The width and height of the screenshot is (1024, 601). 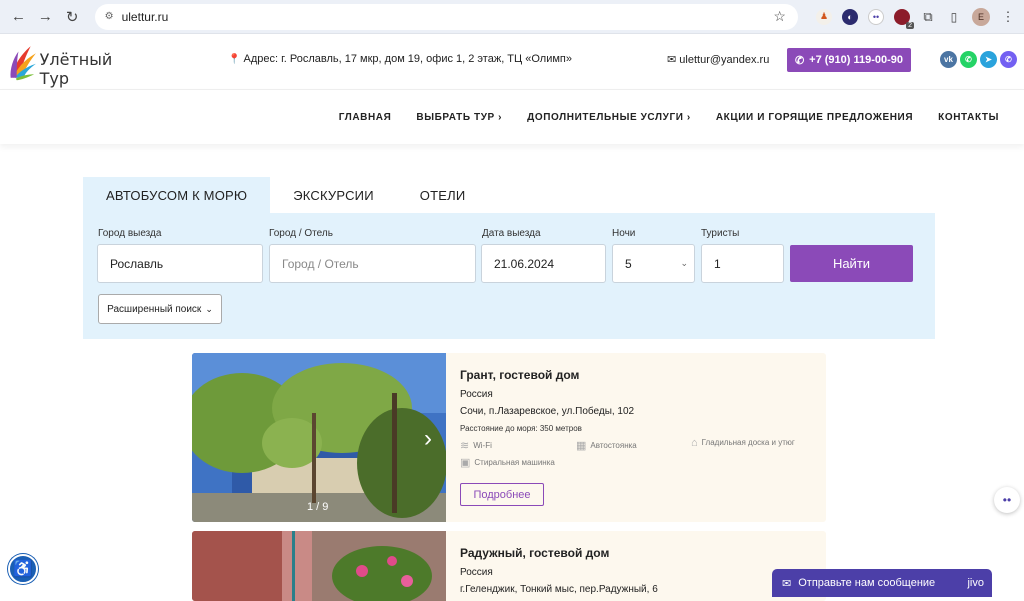 I want to click on advanced-search-label: Расширенный поиск, so click(x=154, y=309).